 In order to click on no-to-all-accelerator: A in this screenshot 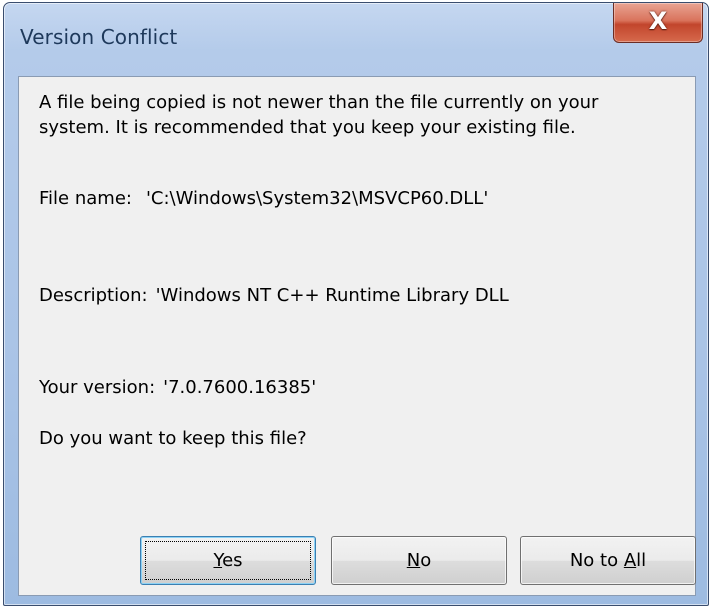, I will do `click(630, 560)`.